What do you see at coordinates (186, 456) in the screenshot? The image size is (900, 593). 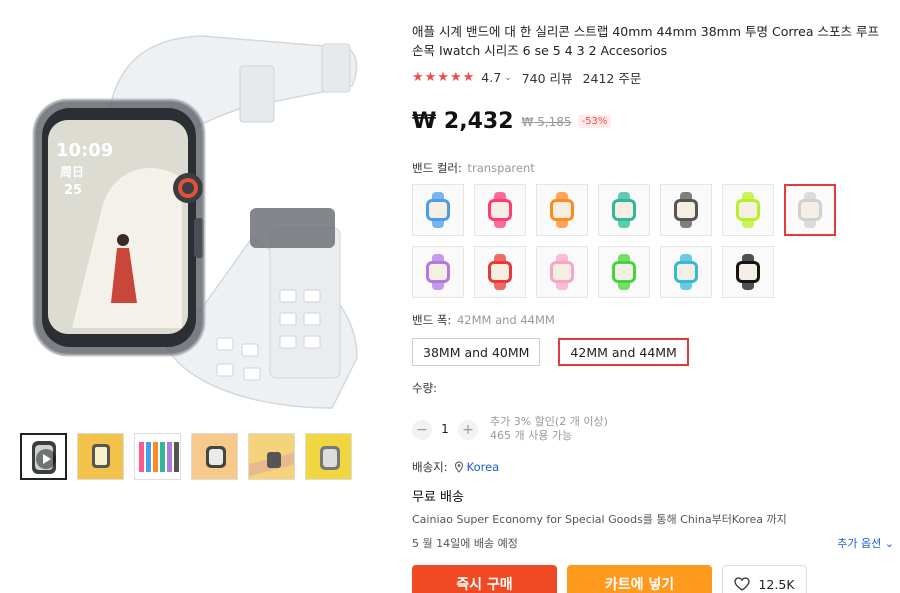 I see `thumbnail-strip` at bounding box center [186, 456].